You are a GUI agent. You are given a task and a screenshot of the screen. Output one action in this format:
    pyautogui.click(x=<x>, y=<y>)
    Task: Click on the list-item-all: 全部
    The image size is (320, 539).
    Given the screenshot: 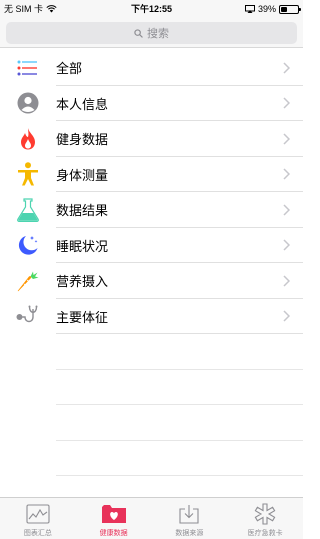 What is the action you would take?
    pyautogui.click(x=151, y=68)
    